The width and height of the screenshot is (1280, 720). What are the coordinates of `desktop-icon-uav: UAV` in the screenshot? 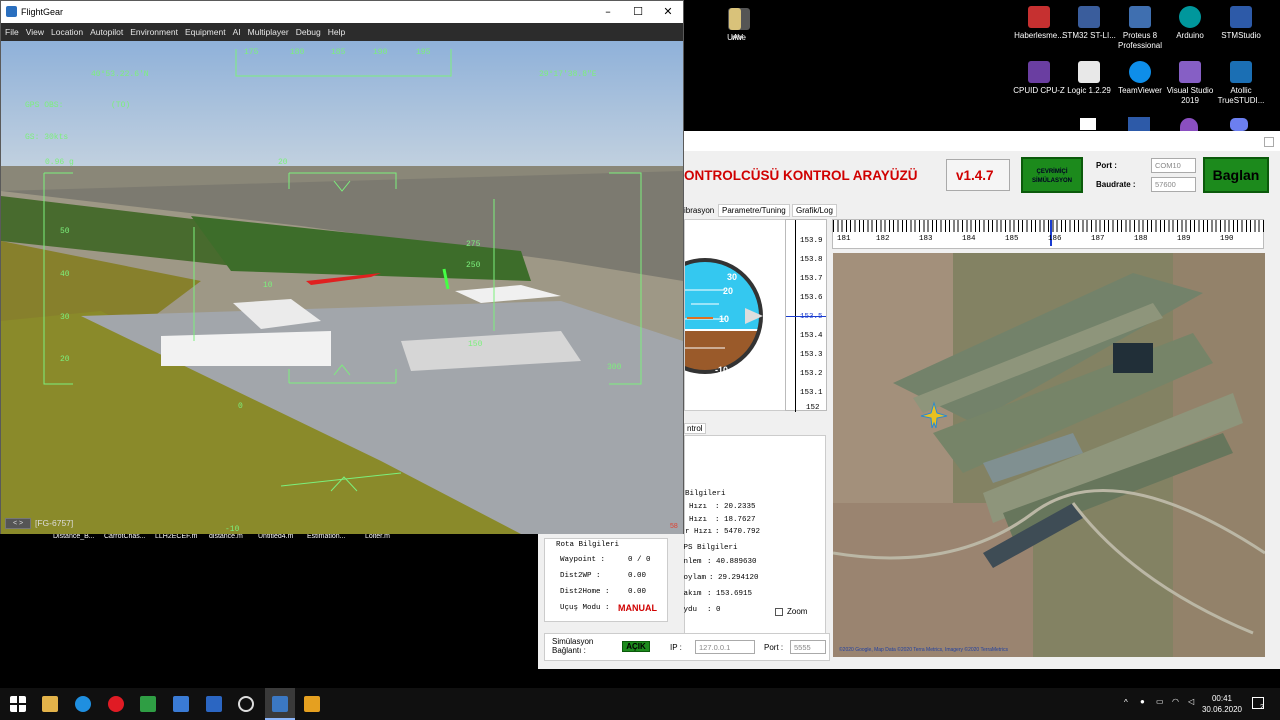 It's located at (735, 25).